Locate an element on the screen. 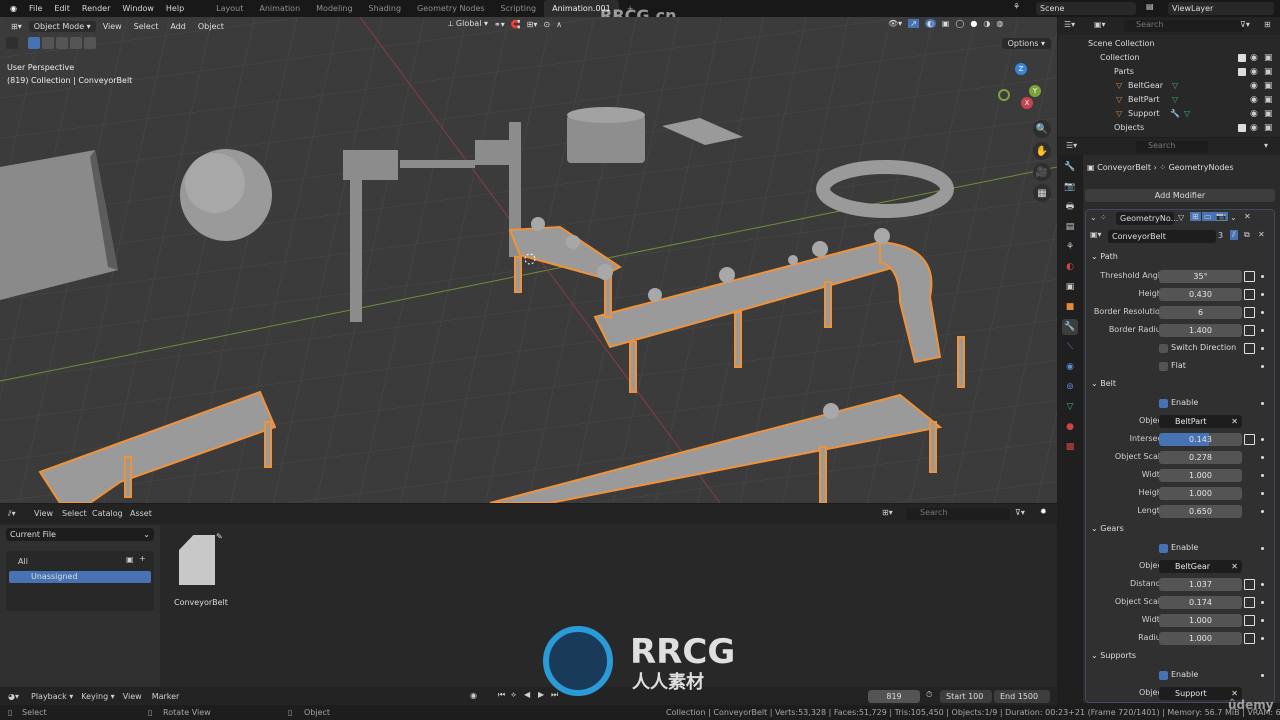 The height and width of the screenshot is (720, 1280). end-frame-field: End 1500 is located at coordinates (1022, 696).